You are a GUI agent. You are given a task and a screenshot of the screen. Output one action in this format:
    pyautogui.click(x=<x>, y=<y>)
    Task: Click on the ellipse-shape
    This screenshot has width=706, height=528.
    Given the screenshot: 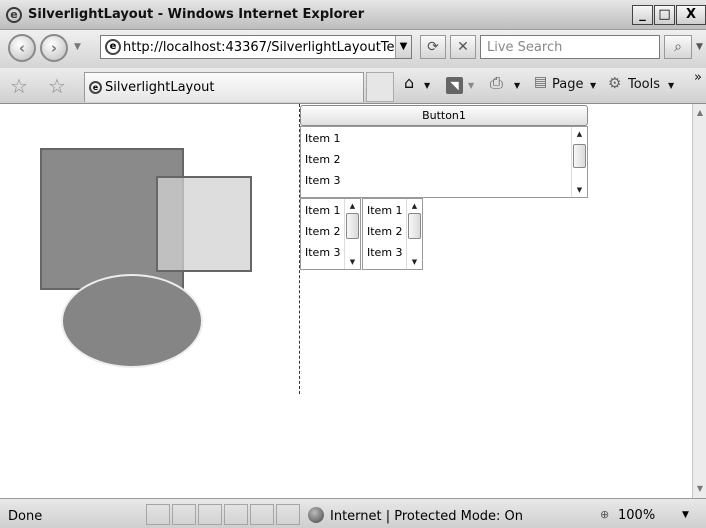 What is the action you would take?
    pyautogui.click(x=132, y=321)
    